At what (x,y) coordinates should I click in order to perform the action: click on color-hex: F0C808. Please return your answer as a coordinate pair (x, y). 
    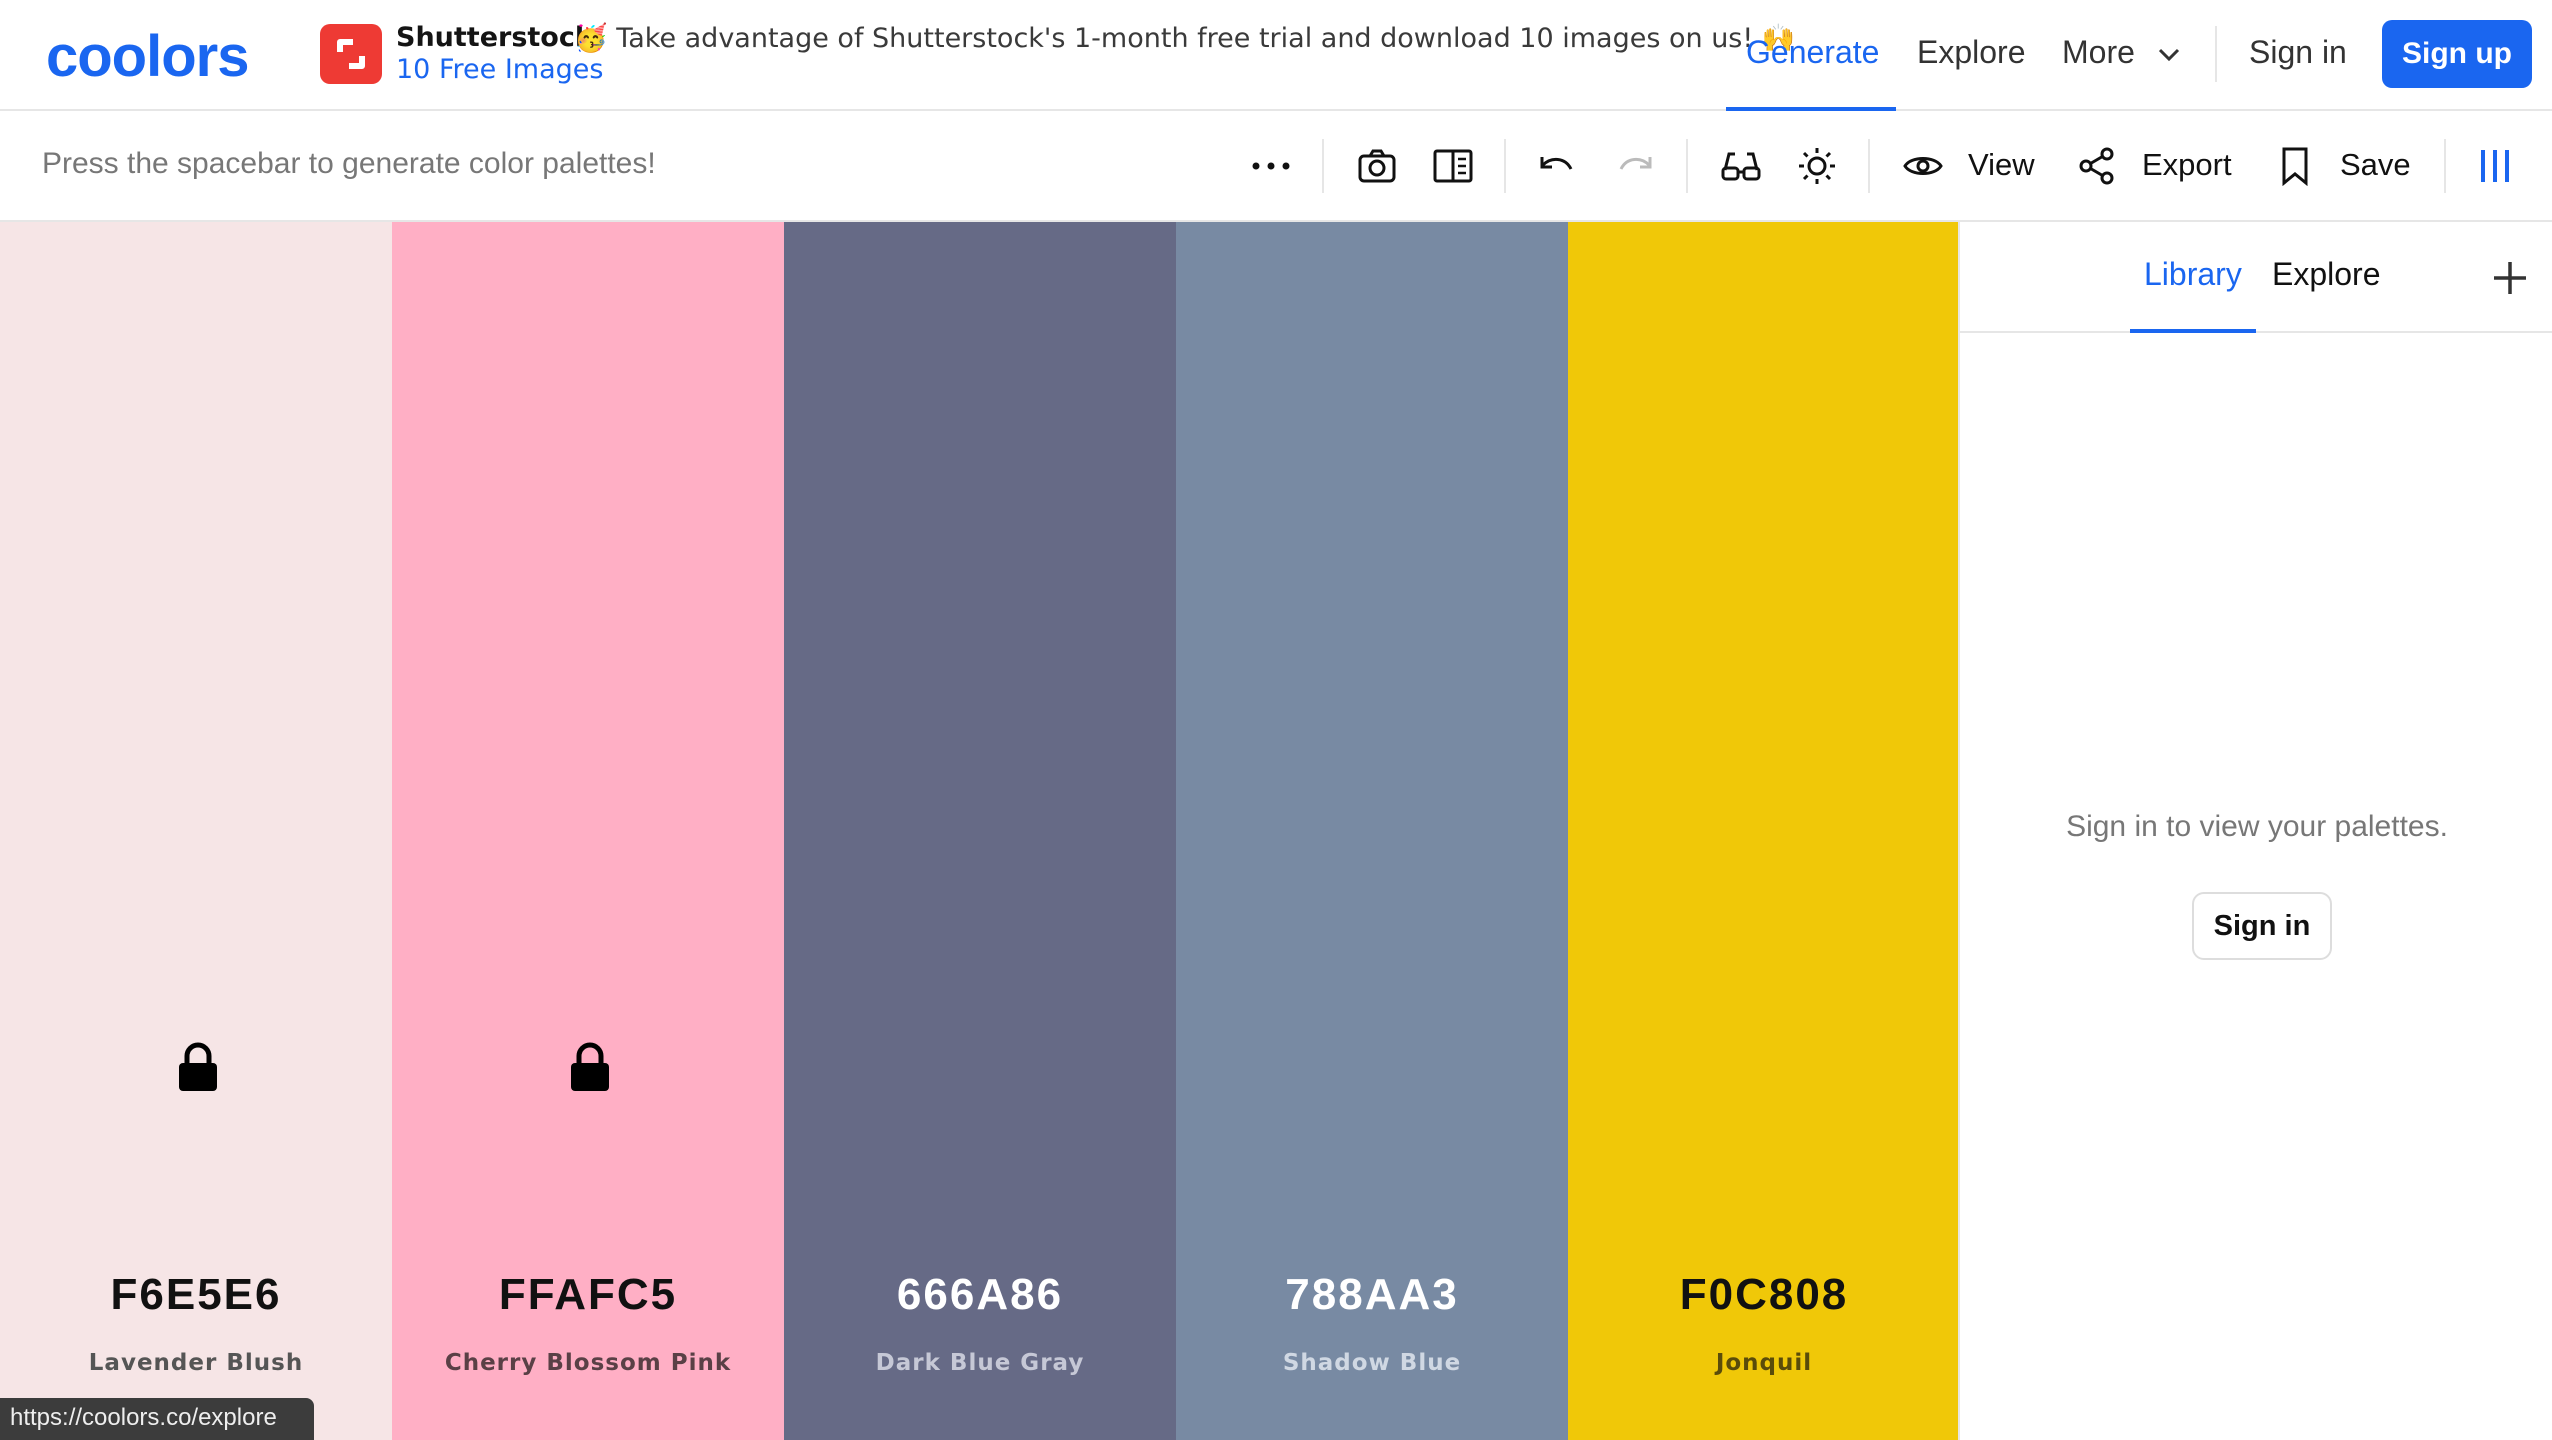
    Looking at the image, I should click on (1764, 1295).